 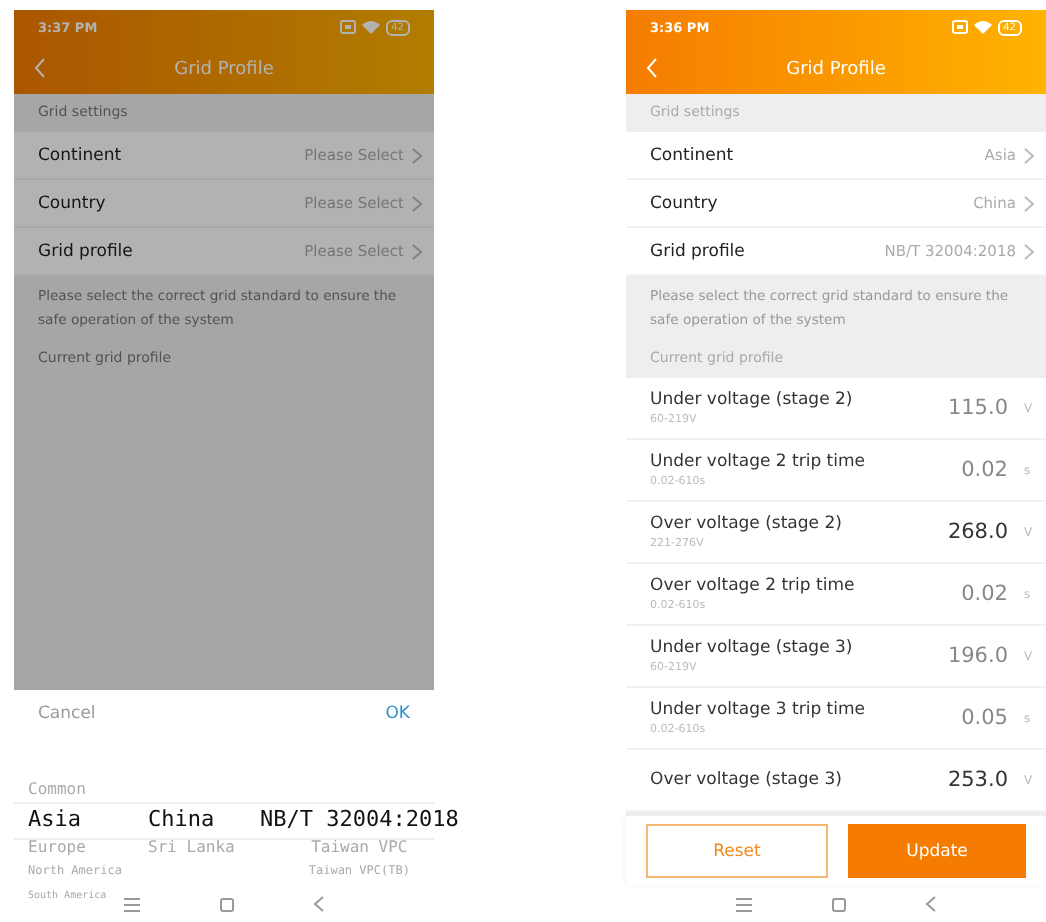 What do you see at coordinates (758, 710) in the screenshot?
I see `parameter-label: Under voltage 3 trip time` at bounding box center [758, 710].